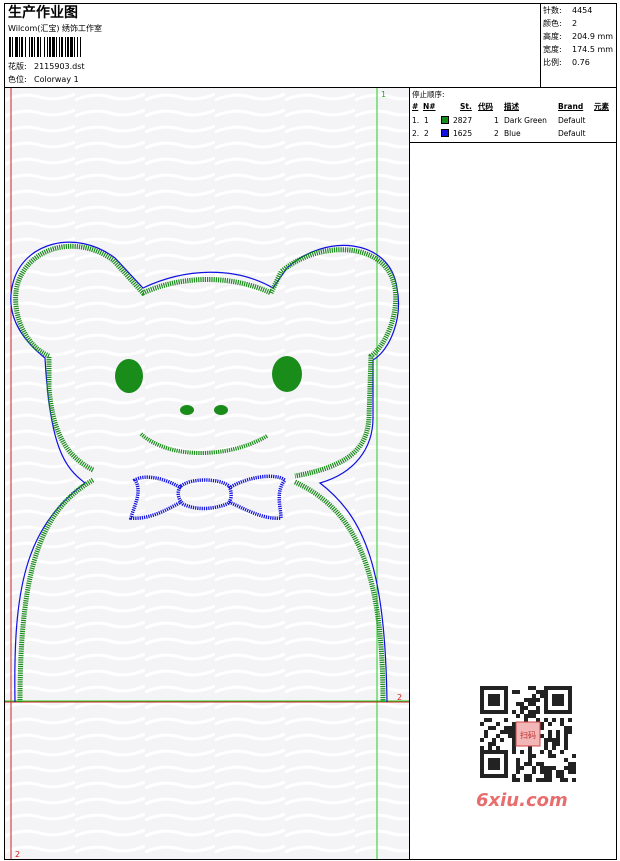 This screenshot has width=620, height=861. I want to click on stat-colors-label: 颜色:, so click(552, 23).